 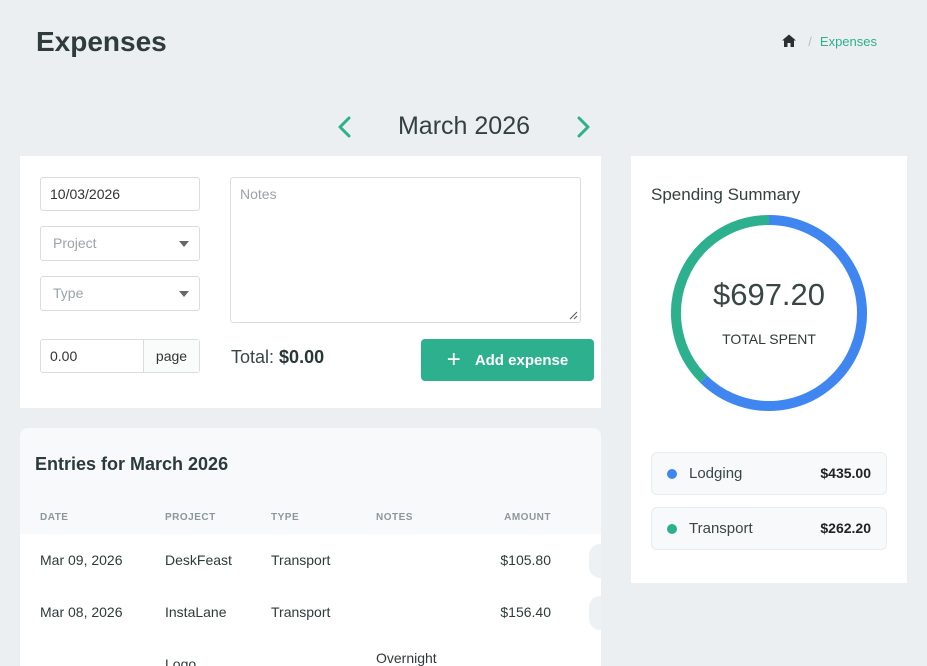 What do you see at coordinates (521, 360) in the screenshot?
I see `add-expense-label: Add expense` at bounding box center [521, 360].